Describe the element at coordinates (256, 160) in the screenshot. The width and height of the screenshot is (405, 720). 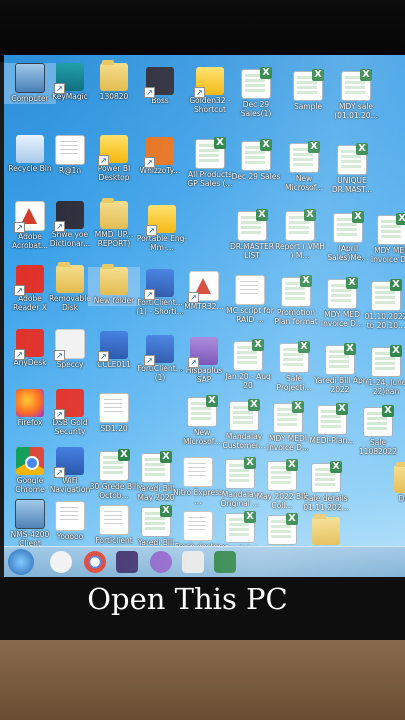
I see `desktop-icon-dec-29-sales: Dec 29 Sales` at that location.